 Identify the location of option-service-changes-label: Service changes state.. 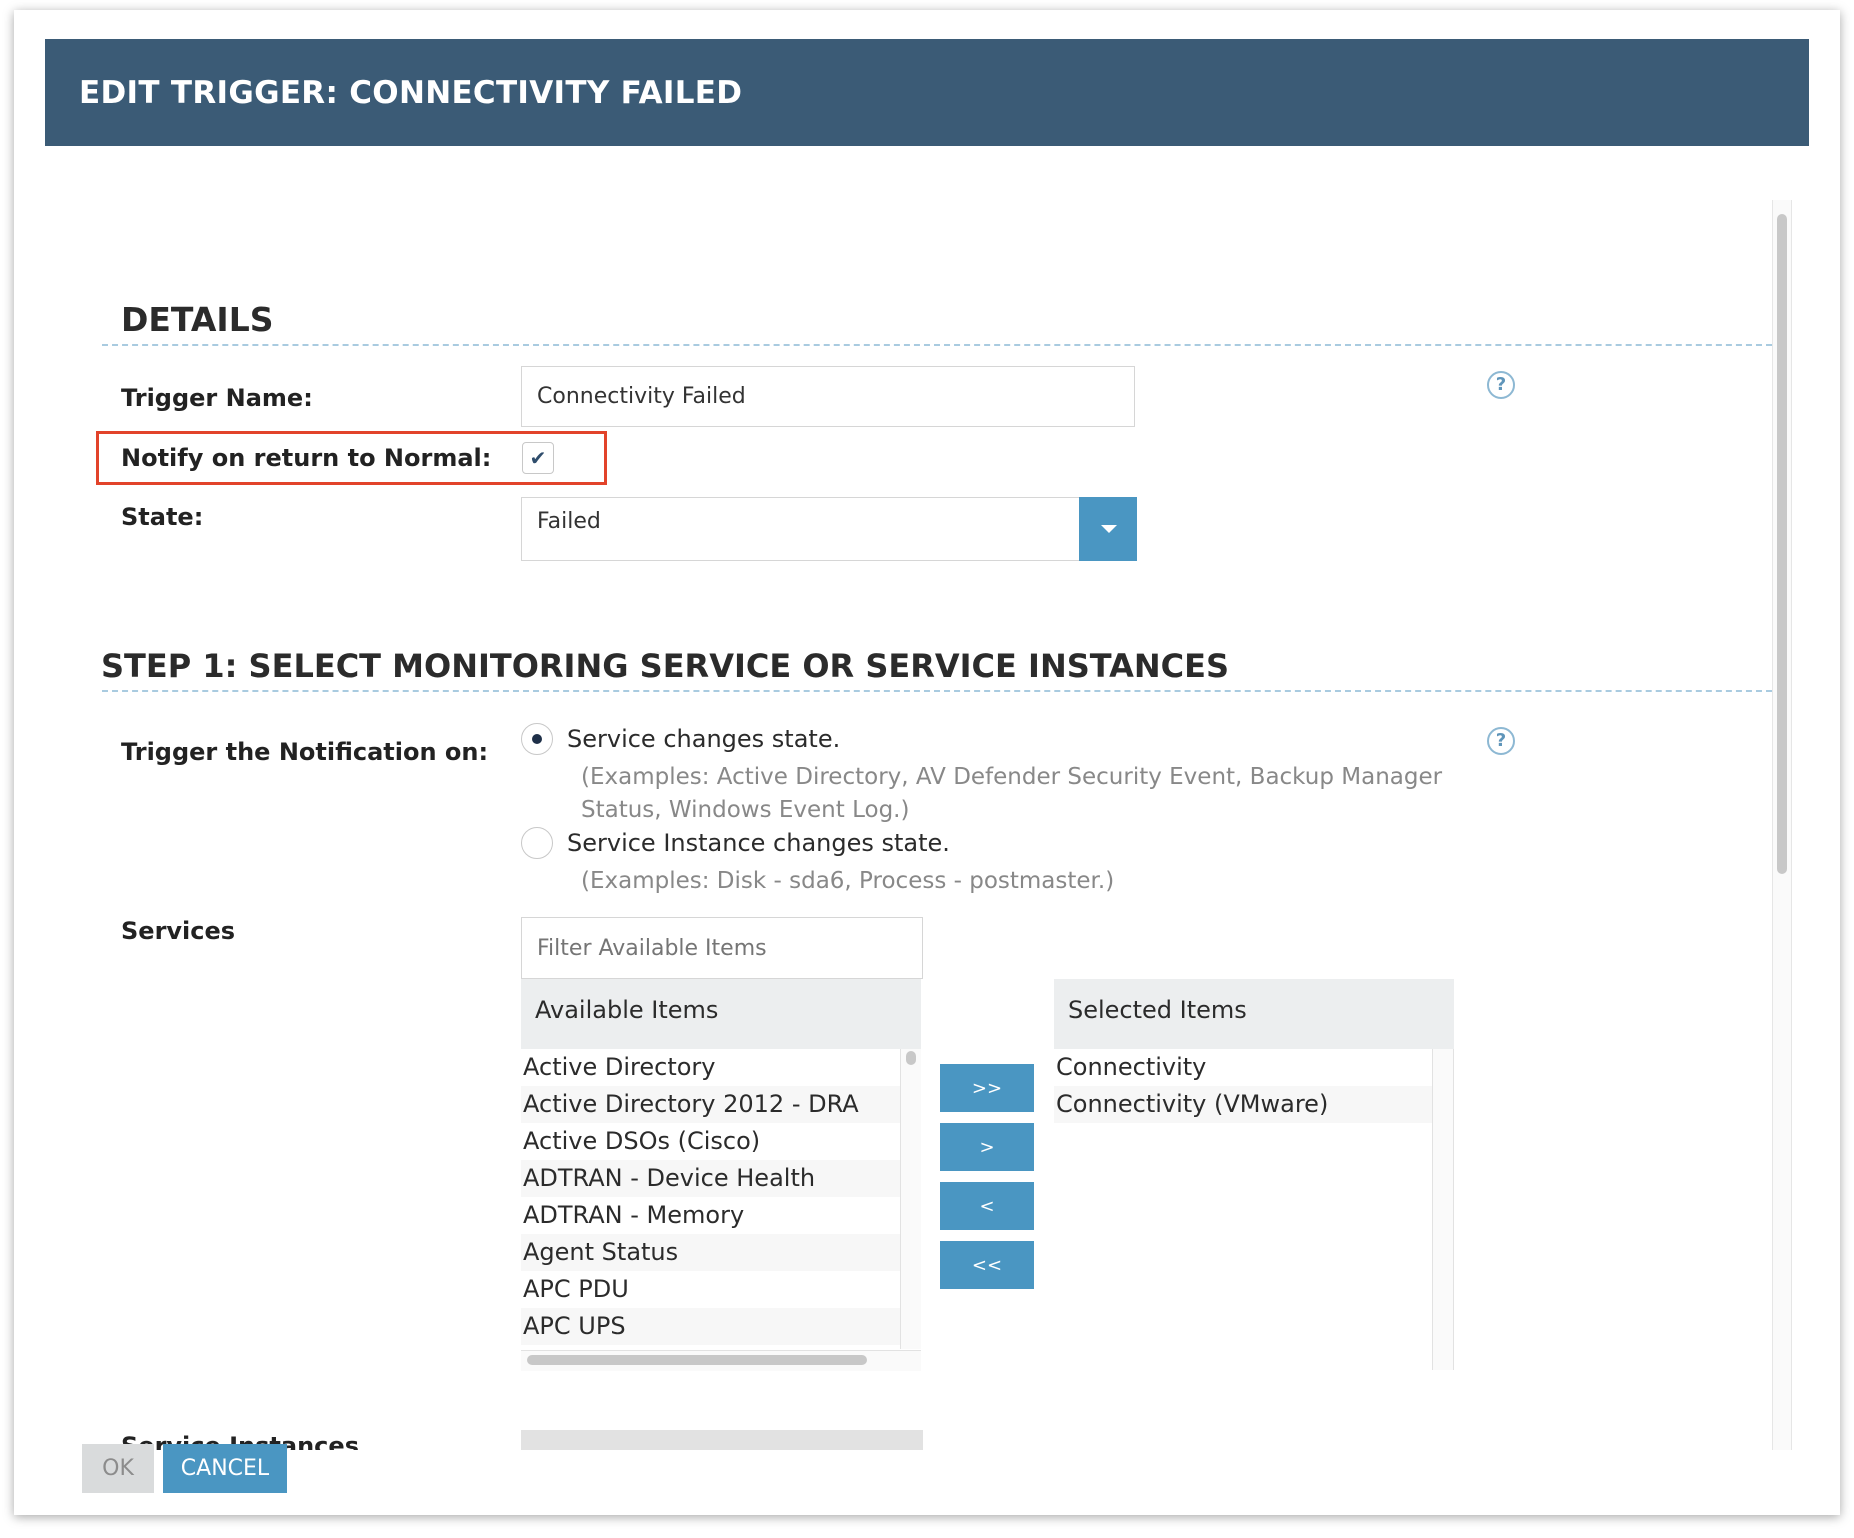
(703, 739).